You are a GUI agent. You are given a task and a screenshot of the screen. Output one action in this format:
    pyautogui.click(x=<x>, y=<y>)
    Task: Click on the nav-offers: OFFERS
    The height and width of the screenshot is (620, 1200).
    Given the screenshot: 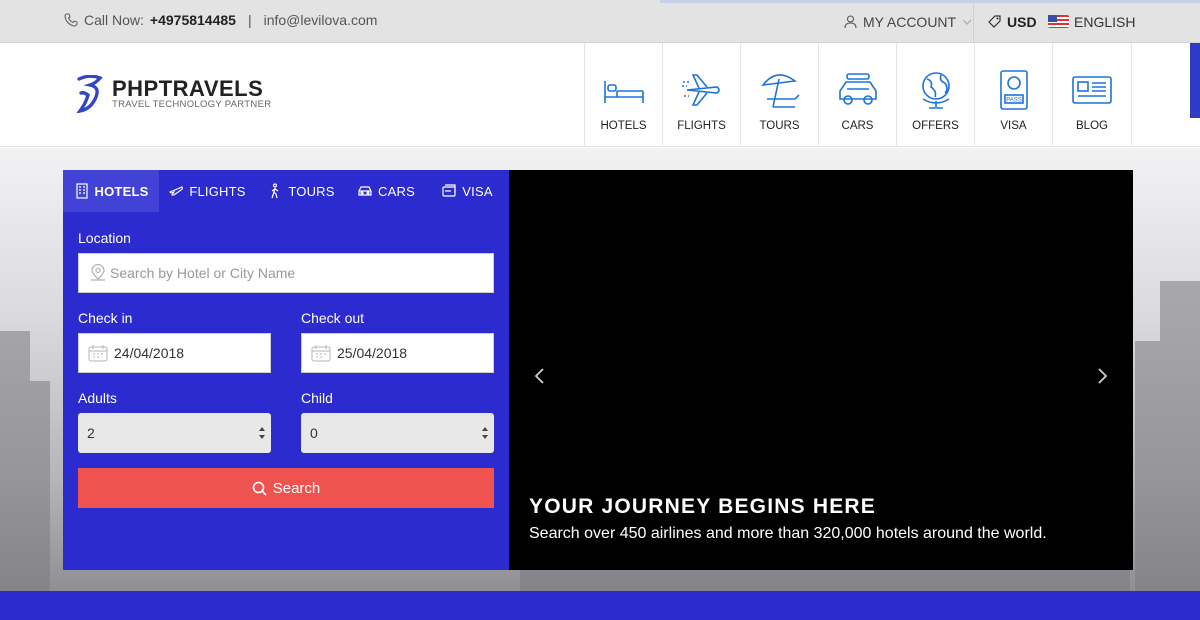 What is the action you would take?
    pyautogui.click(x=935, y=95)
    